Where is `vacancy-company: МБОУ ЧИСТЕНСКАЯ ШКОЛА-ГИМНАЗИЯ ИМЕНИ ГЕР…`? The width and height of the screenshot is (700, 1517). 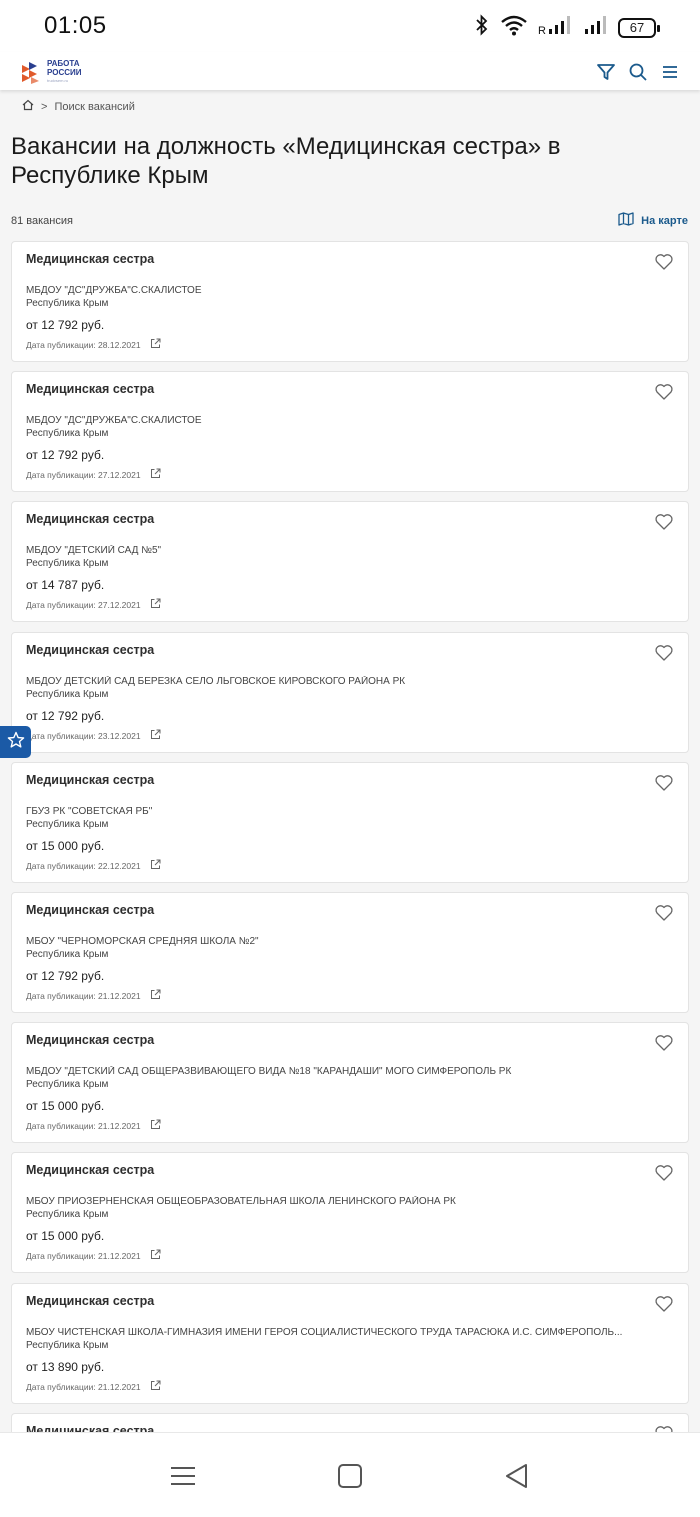
vacancy-company: МБОУ ЧИСТЕНСКАЯ ШКОЛА-ГИМНАЗИЯ ИМЕНИ ГЕР… is located at coordinates (324, 1332).